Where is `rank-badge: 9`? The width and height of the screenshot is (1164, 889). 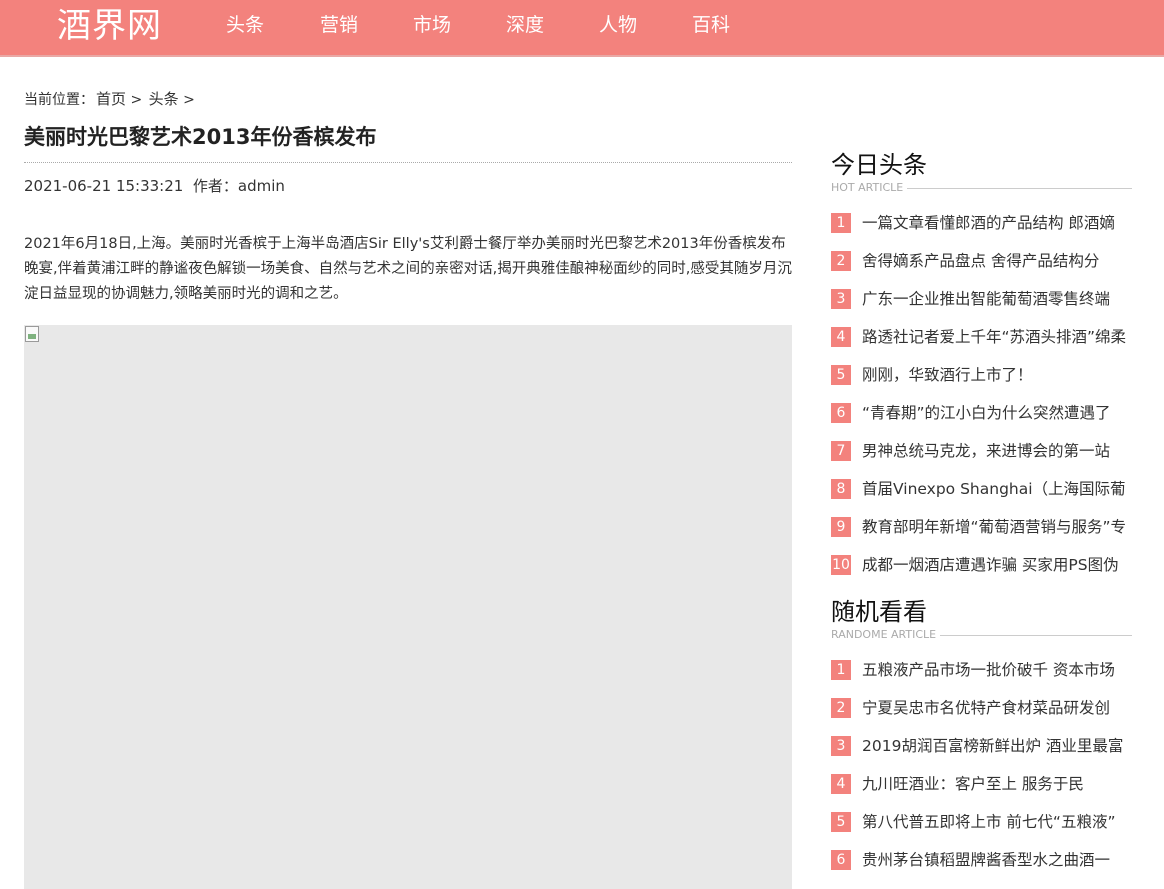
rank-badge: 9 is located at coordinates (841, 527).